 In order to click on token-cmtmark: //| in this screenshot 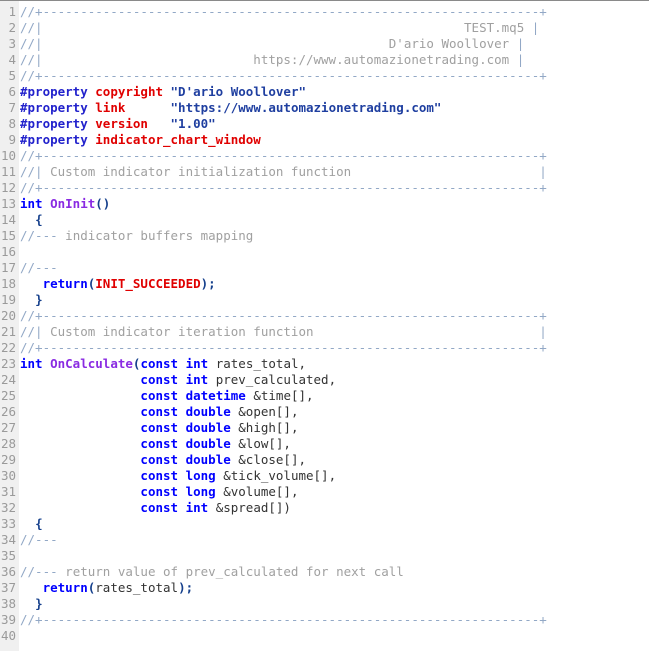, I will do `click(31, 331)`.